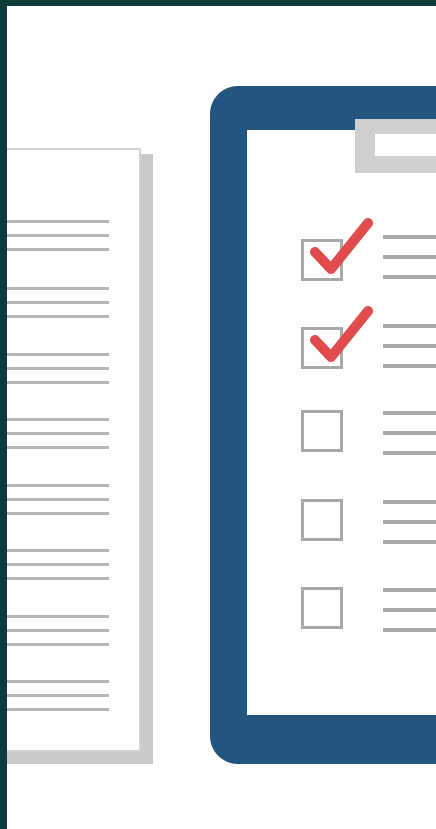 This screenshot has width=436, height=829. What do you see at coordinates (405, 145) in the screenshot?
I see `clipboard-clip-inner` at bounding box center [405, 145].